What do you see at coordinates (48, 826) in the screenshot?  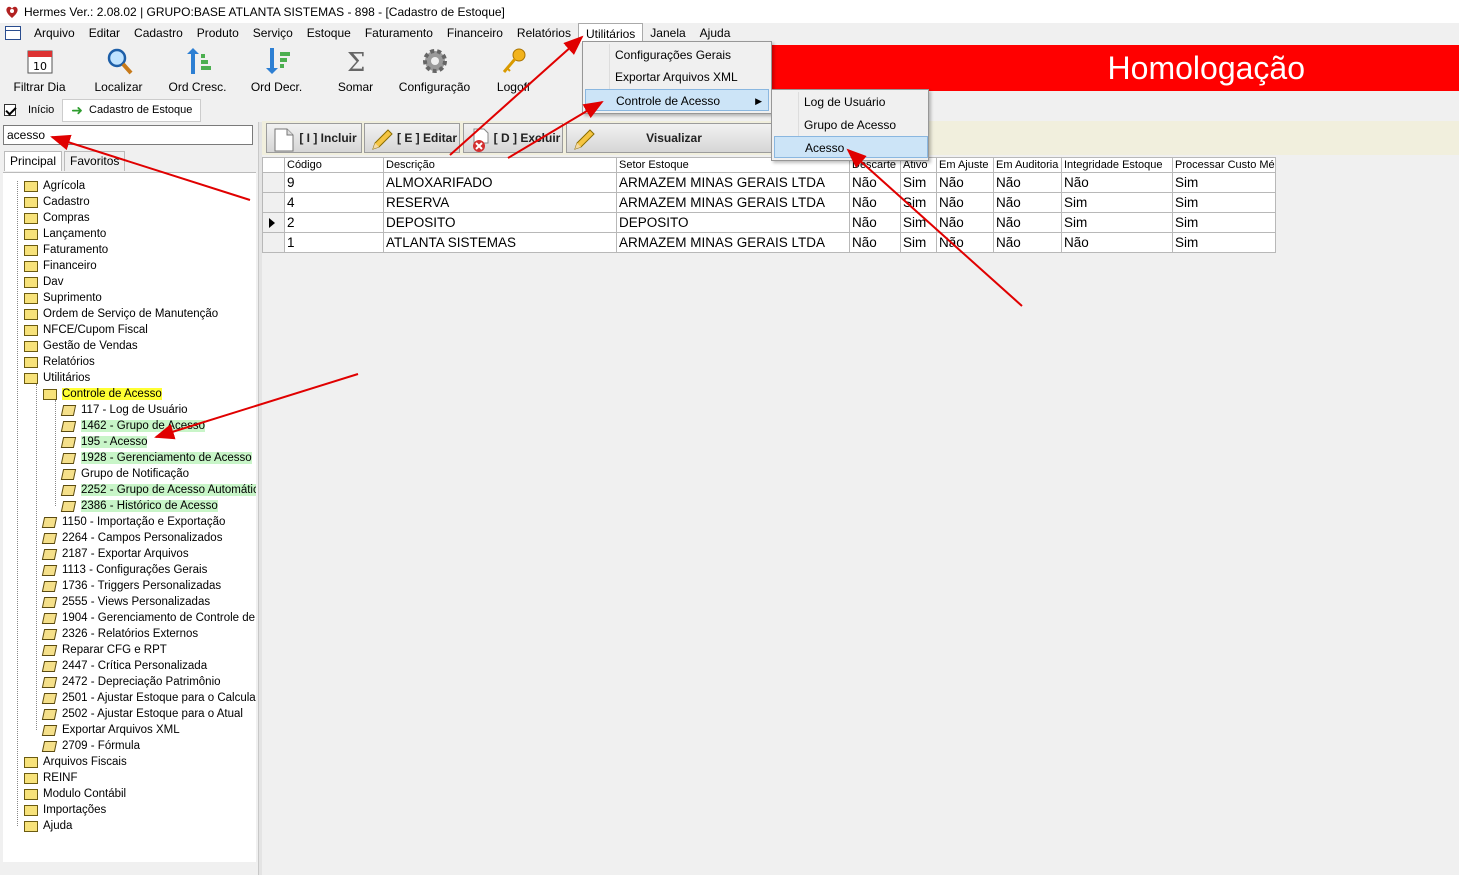 I see `tree-node: Ajuda` at bounding box center [48, 826].